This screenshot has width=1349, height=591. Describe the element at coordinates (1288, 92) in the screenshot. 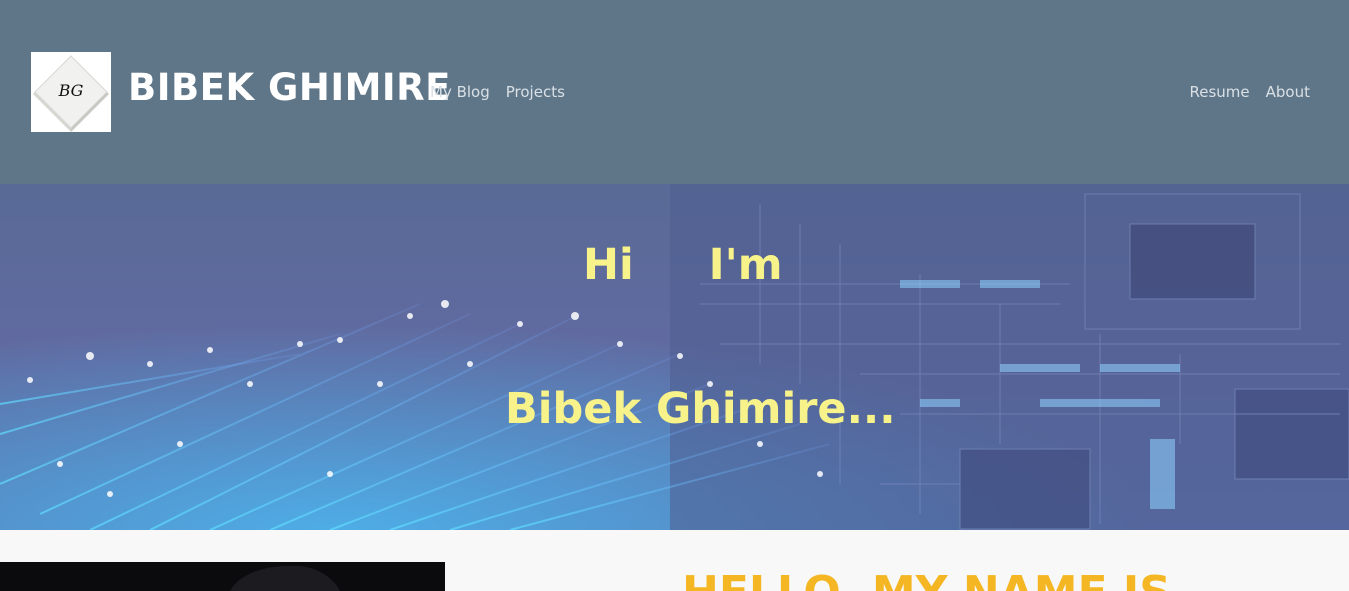

I see `nav-link-about: About` at that location.